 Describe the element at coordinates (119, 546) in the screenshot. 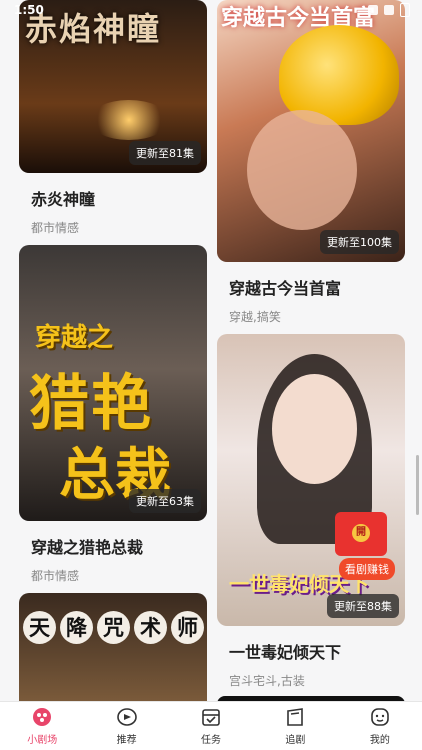

I see `drama-title: 穿越之猎艳总裁` at that location.